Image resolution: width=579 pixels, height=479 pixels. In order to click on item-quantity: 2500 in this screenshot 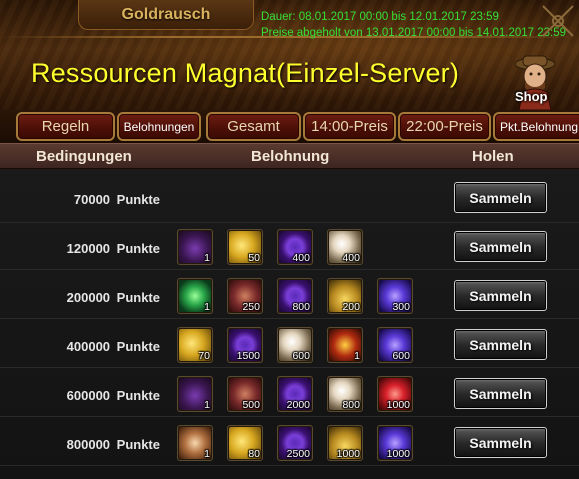, I will do `click(298, 454)`.